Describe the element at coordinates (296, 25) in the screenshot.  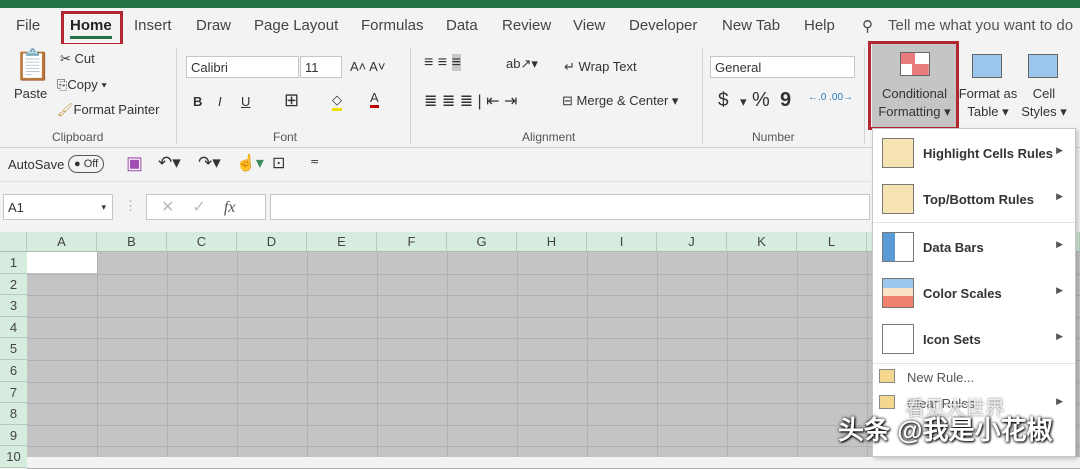
I see `tab-page-layout: Page Layout` at that location.